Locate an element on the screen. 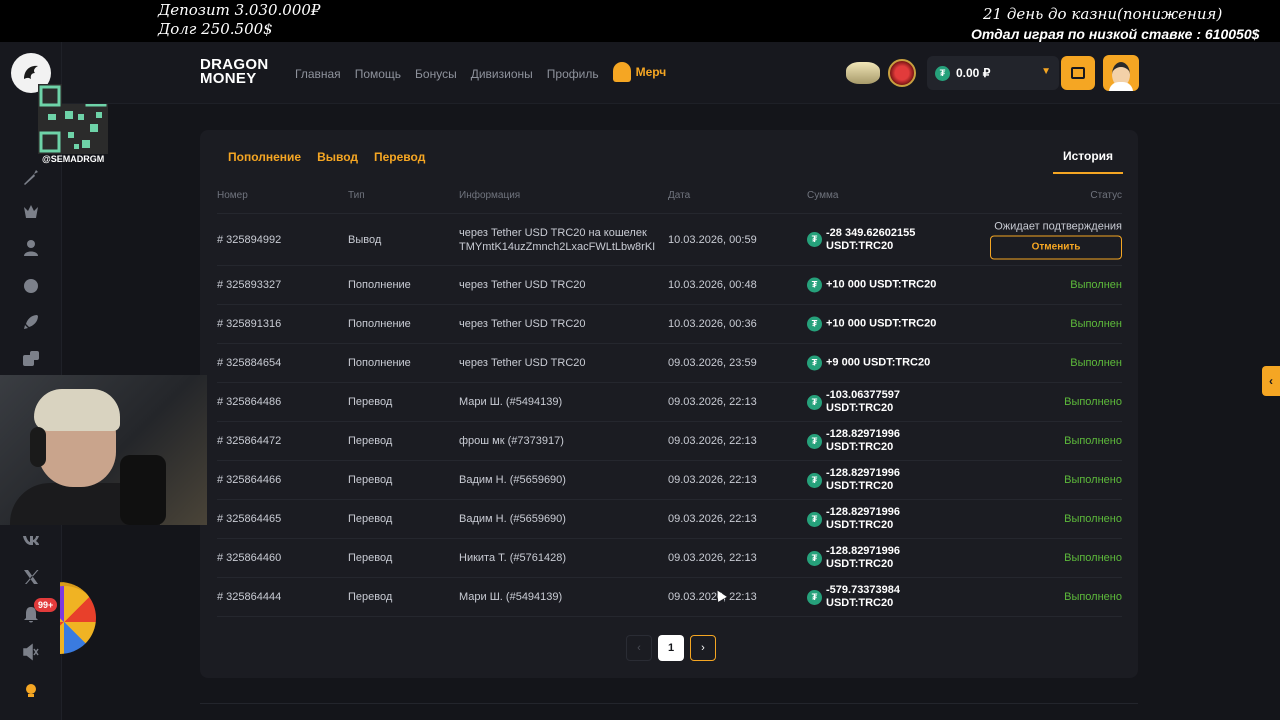 This screenshot has width=1280, height=720. tab-transfer: Перевод is located at coordinates (399, 157).